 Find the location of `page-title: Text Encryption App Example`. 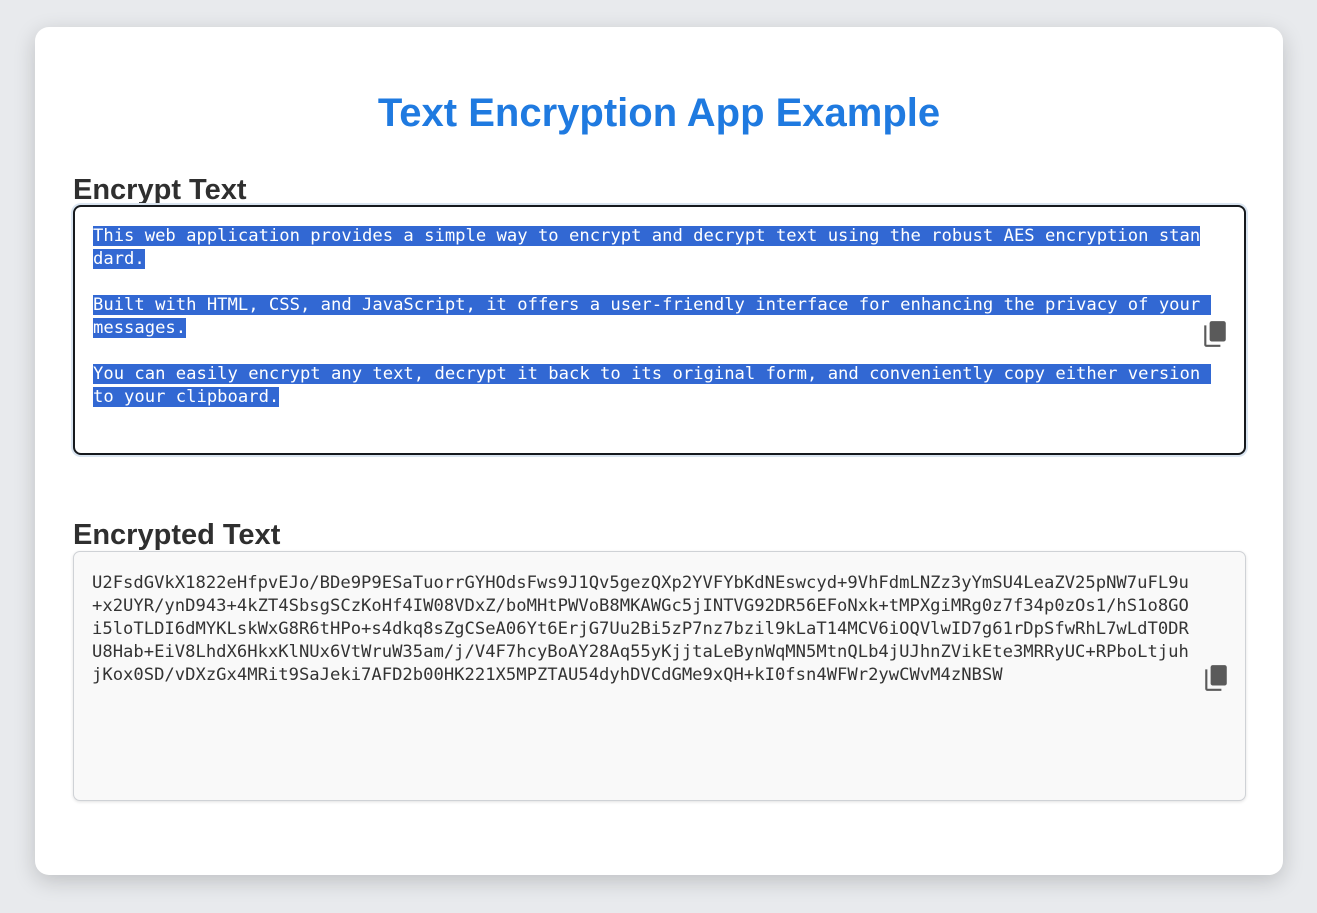

page-title: Text Encryption App Example is located at coordinates (659, 113).